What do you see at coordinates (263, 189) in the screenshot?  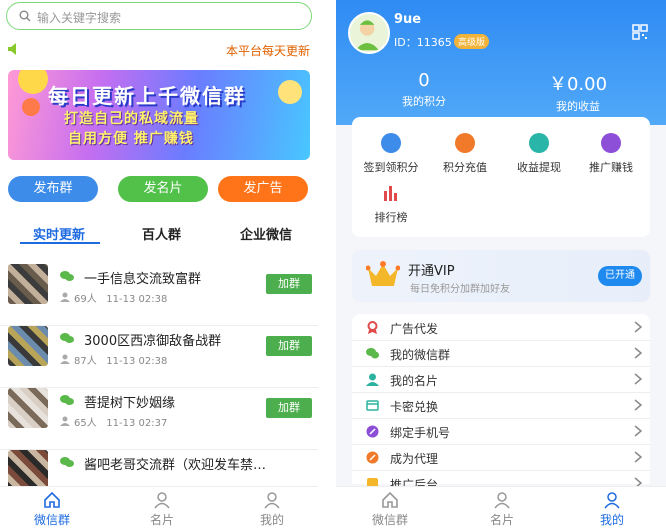 I see `publish-ad-button: 发广告` at bounding box center [263, 189].